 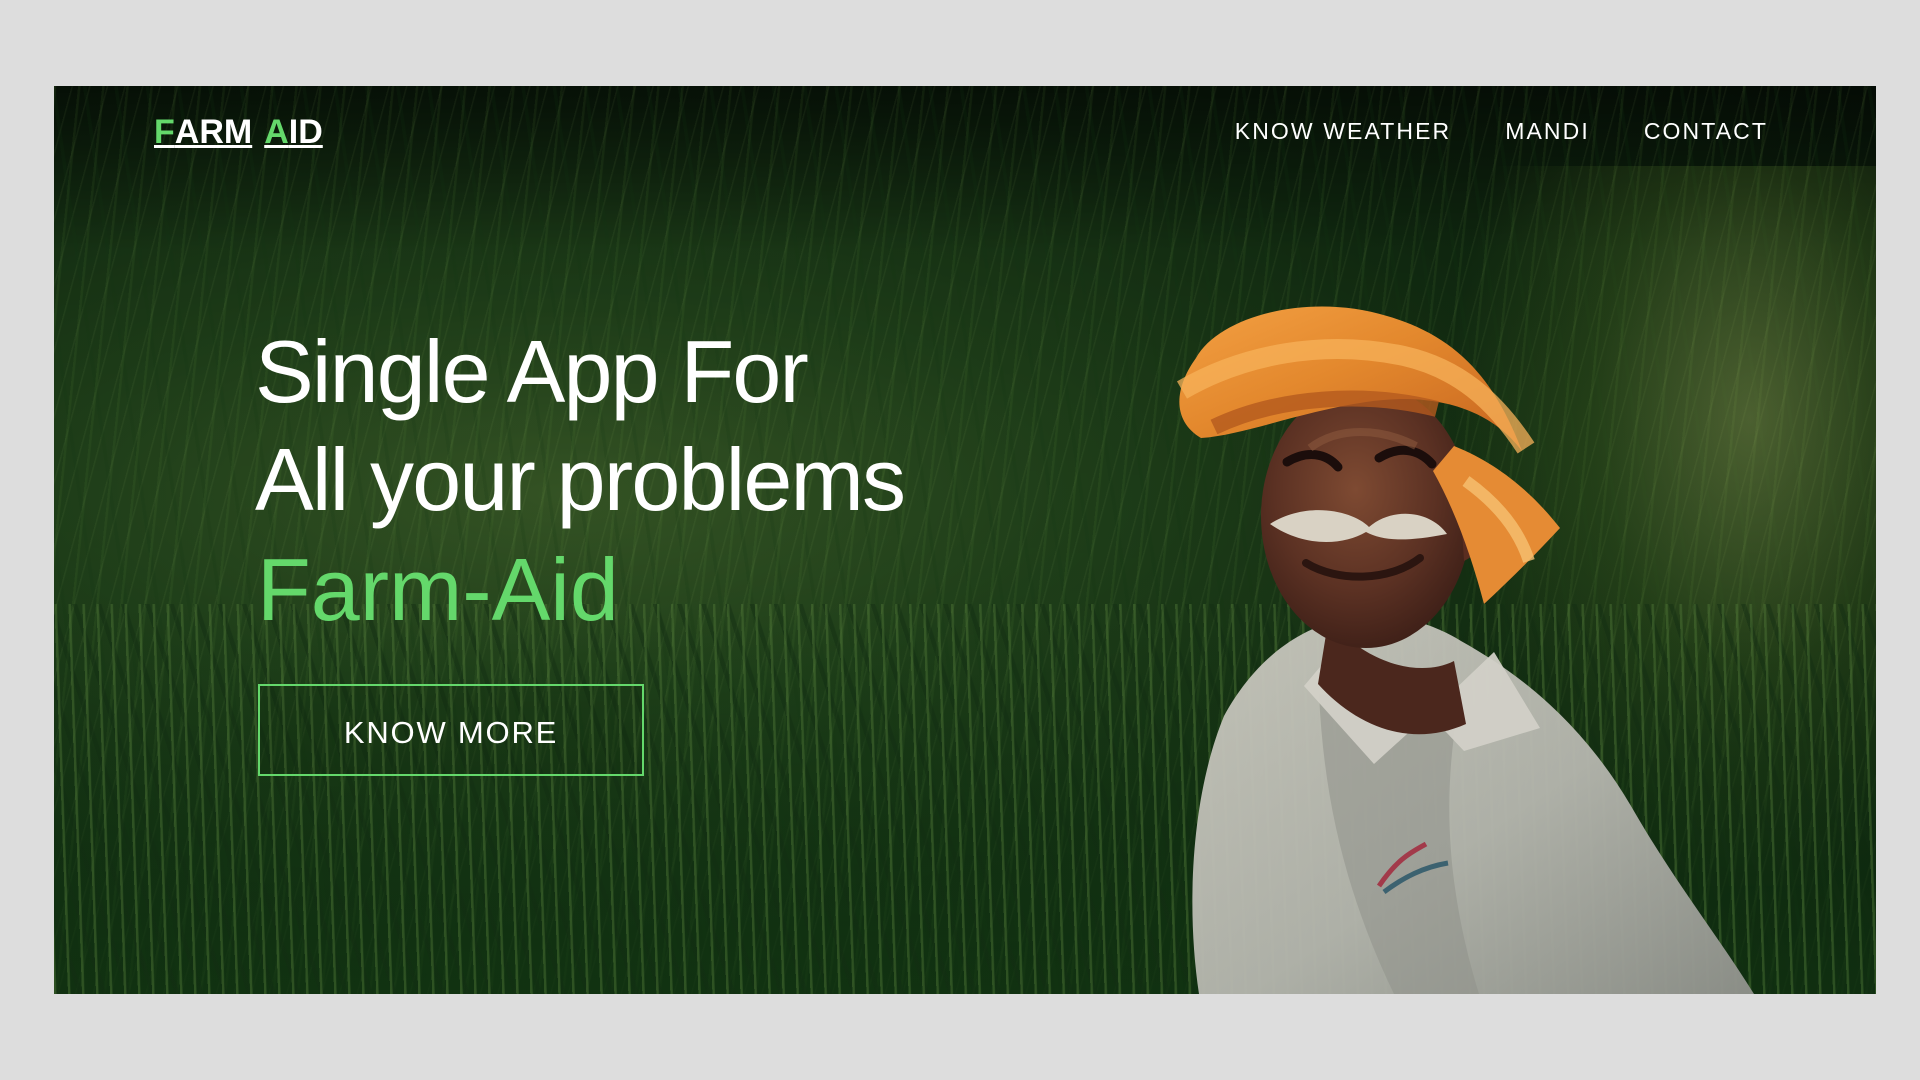 I want to click on farm-aid-logo: F ARM A ID, so click(x=238, y=132).